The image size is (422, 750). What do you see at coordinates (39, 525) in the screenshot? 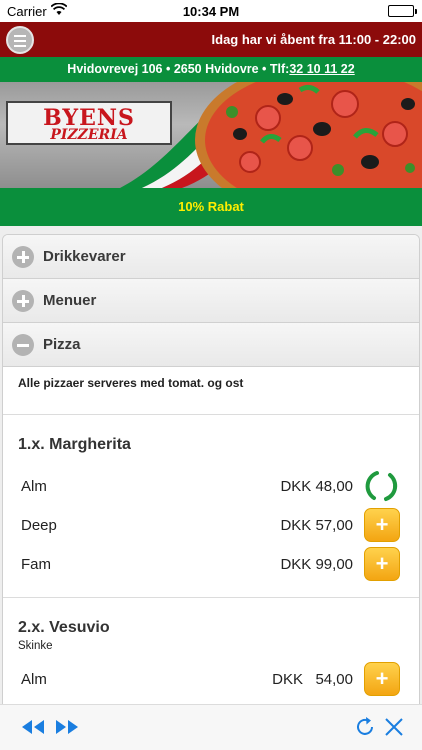
I see `variant-name: Deep` at bounding box center [39, 525].